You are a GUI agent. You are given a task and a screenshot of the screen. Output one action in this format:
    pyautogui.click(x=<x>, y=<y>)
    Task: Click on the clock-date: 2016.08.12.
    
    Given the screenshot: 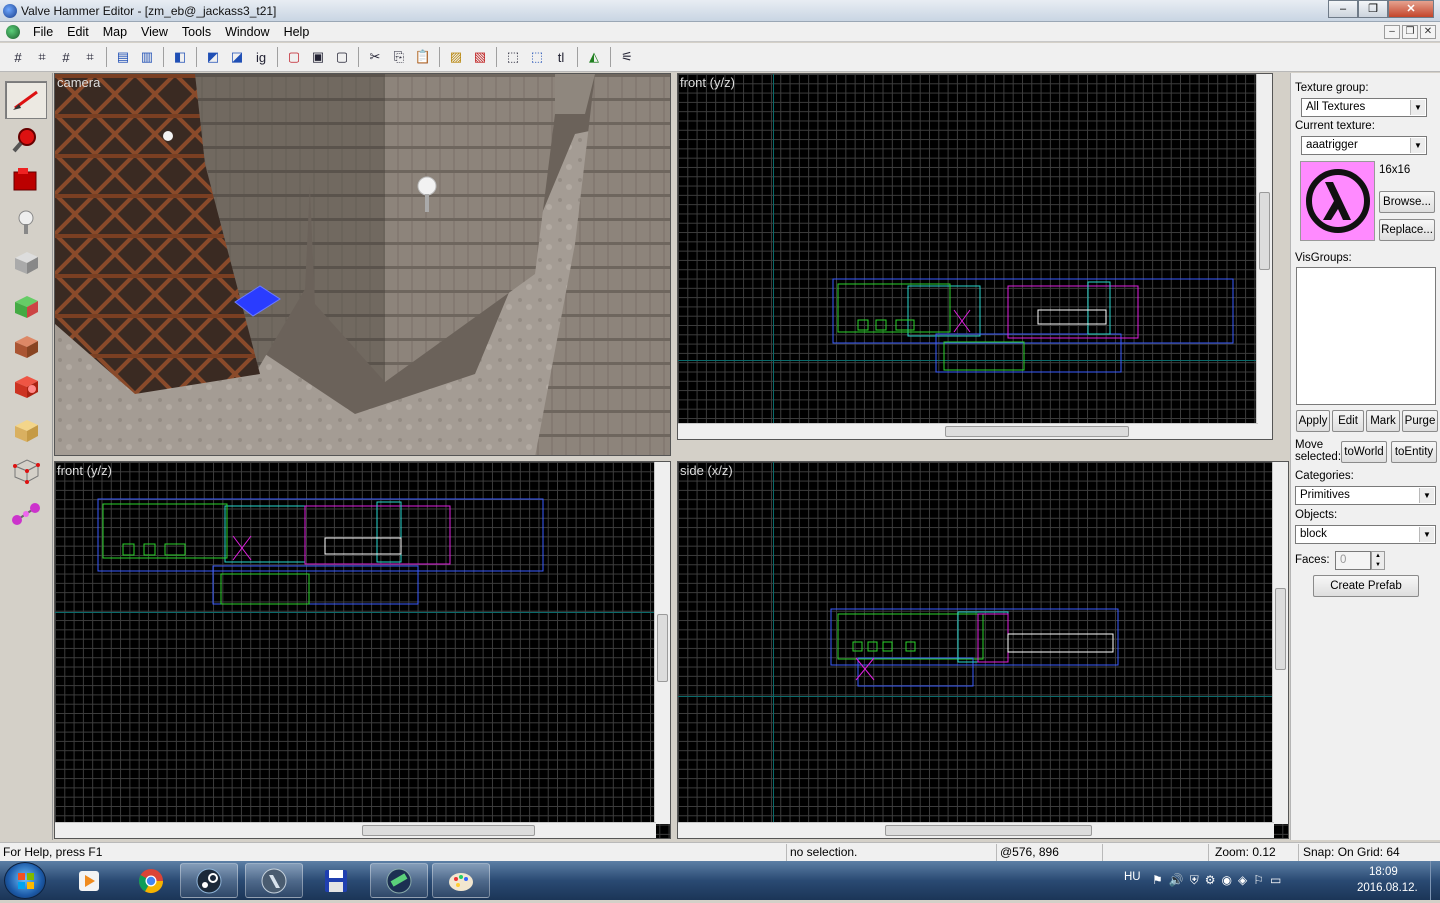 What is the action you would take?
    pyautogui.click(x=1387, y=888)
    